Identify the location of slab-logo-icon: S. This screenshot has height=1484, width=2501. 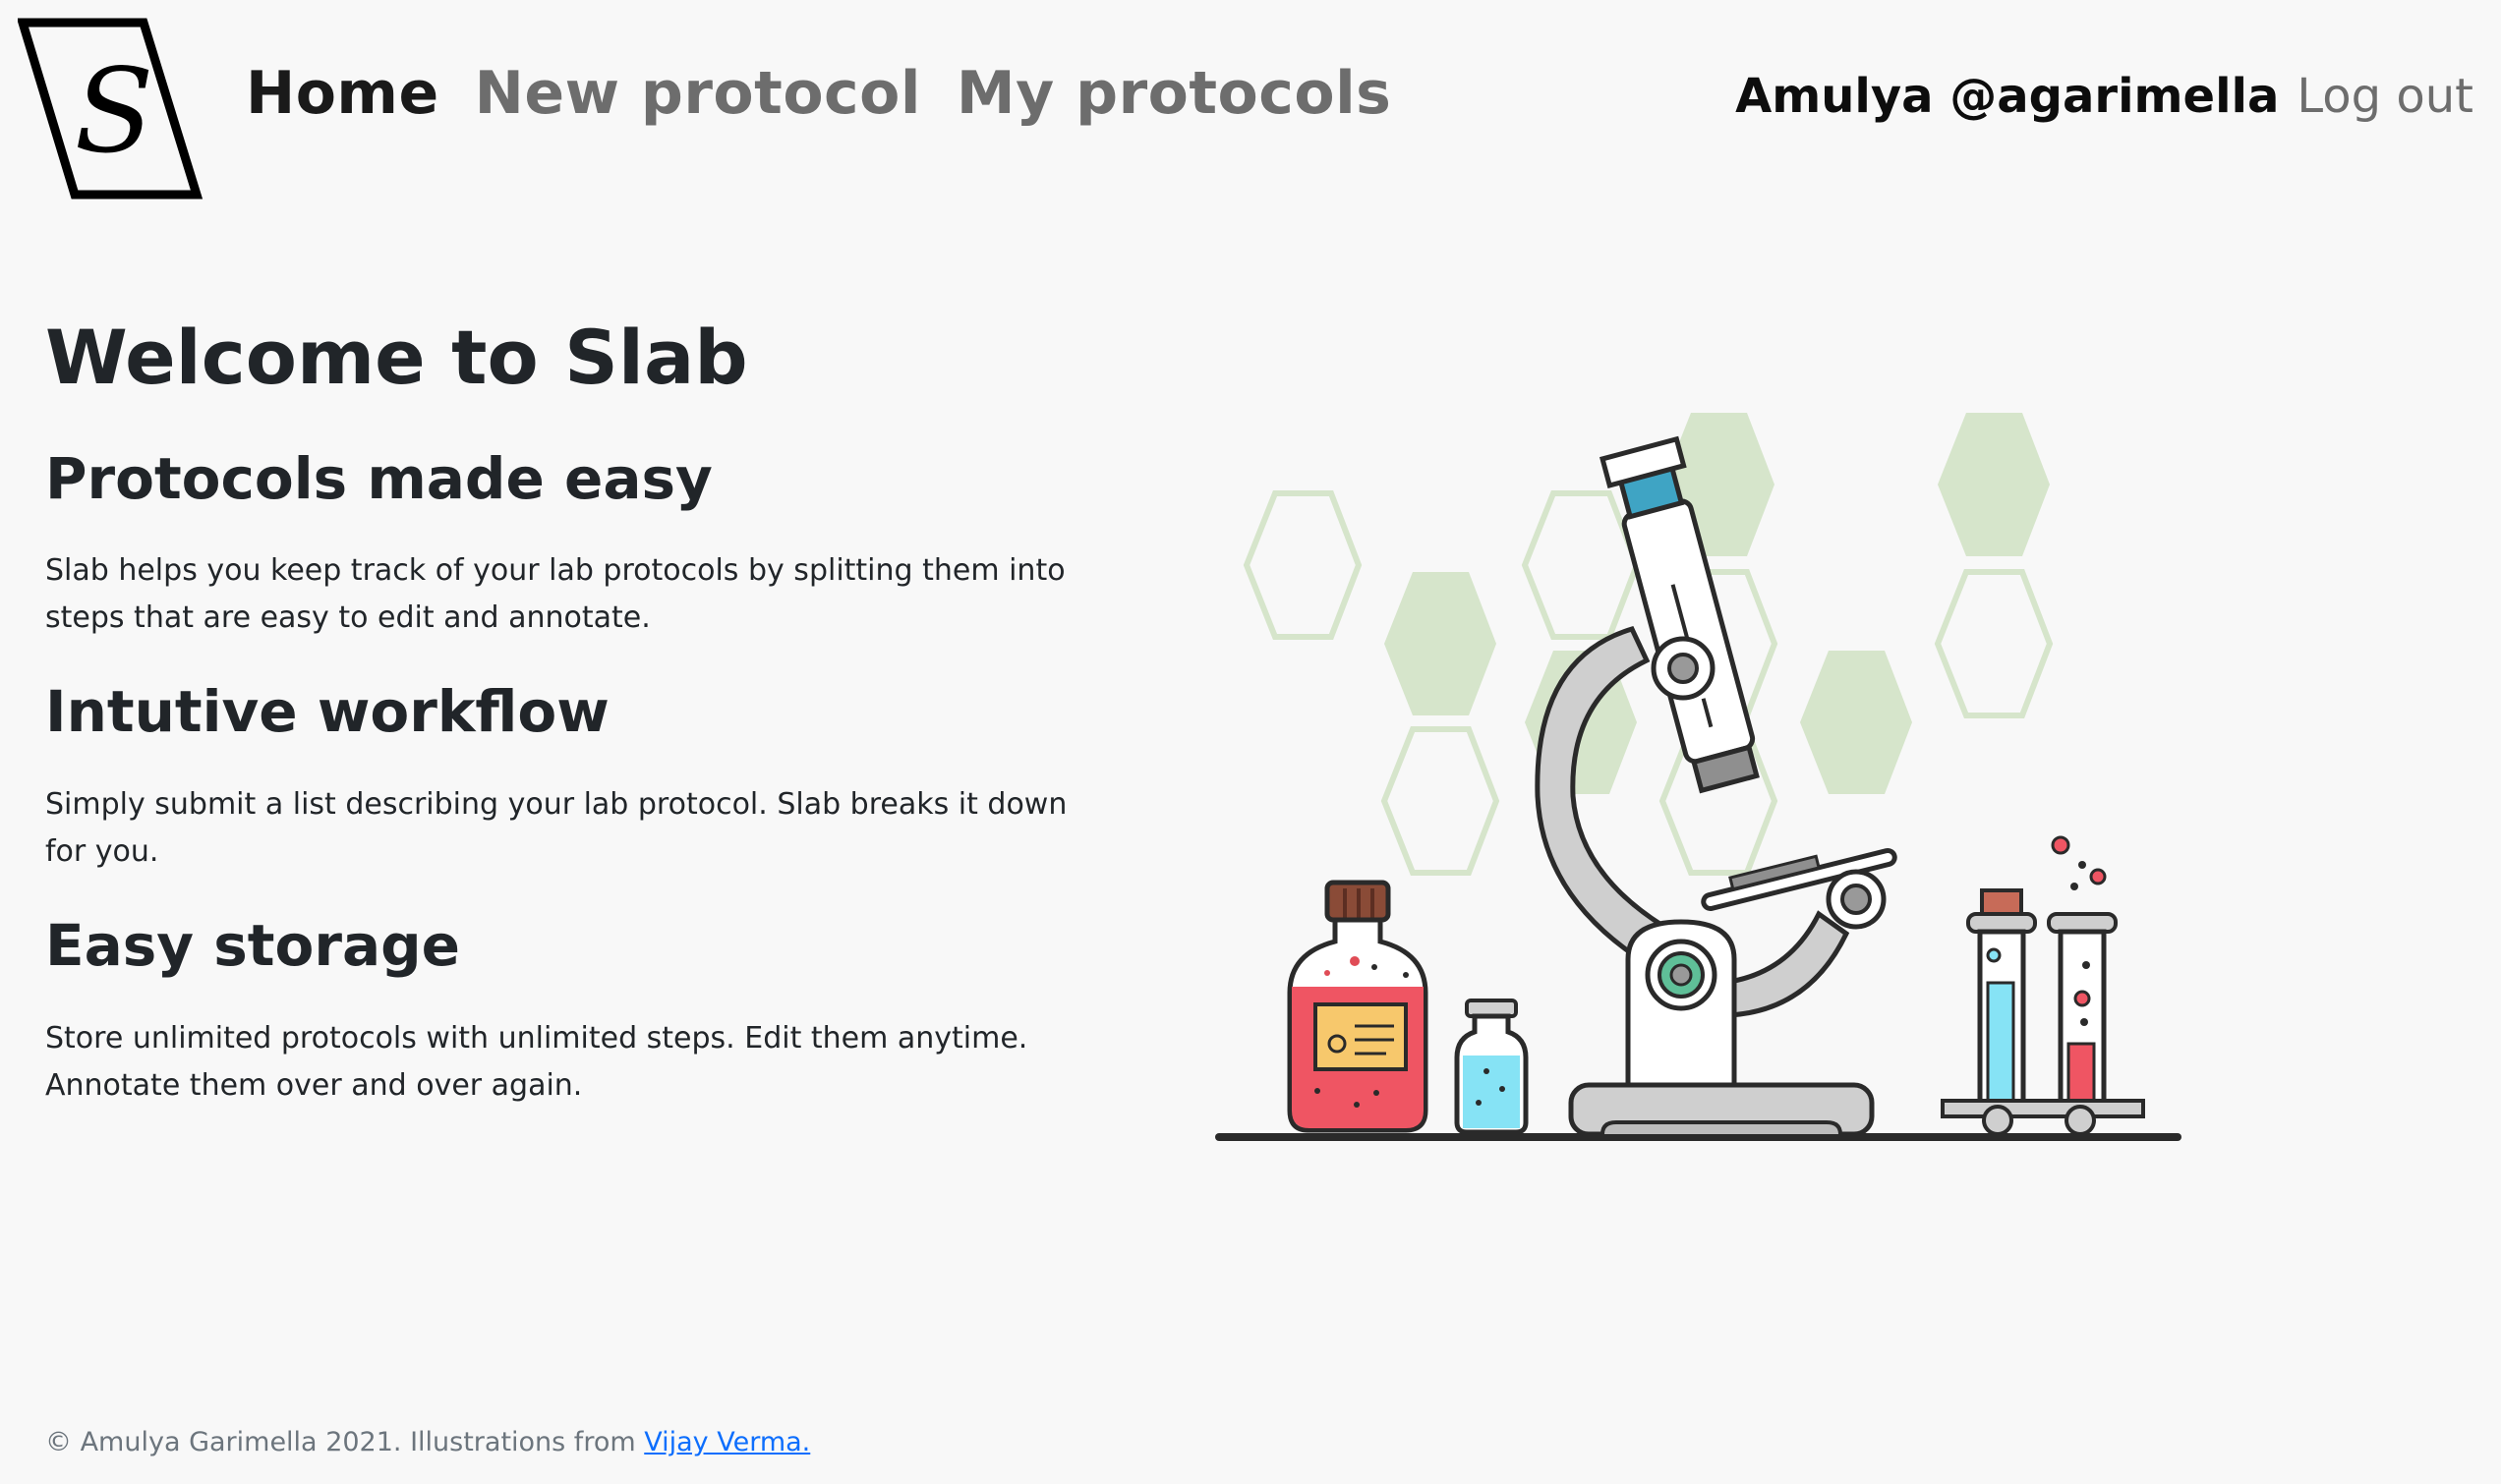
(110, 109).